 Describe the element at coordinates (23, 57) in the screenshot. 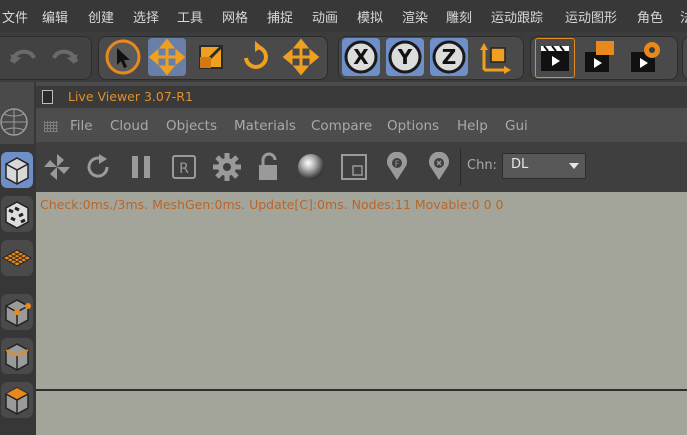

I see `undo-icon` at that location.